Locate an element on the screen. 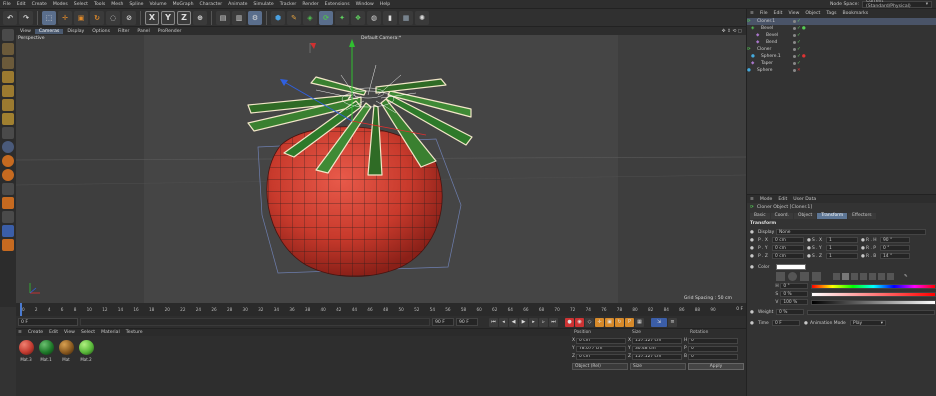 The height and width of the screenshot is (396, 936). undo-icon: ↶ is located at coordinates (10, 17).